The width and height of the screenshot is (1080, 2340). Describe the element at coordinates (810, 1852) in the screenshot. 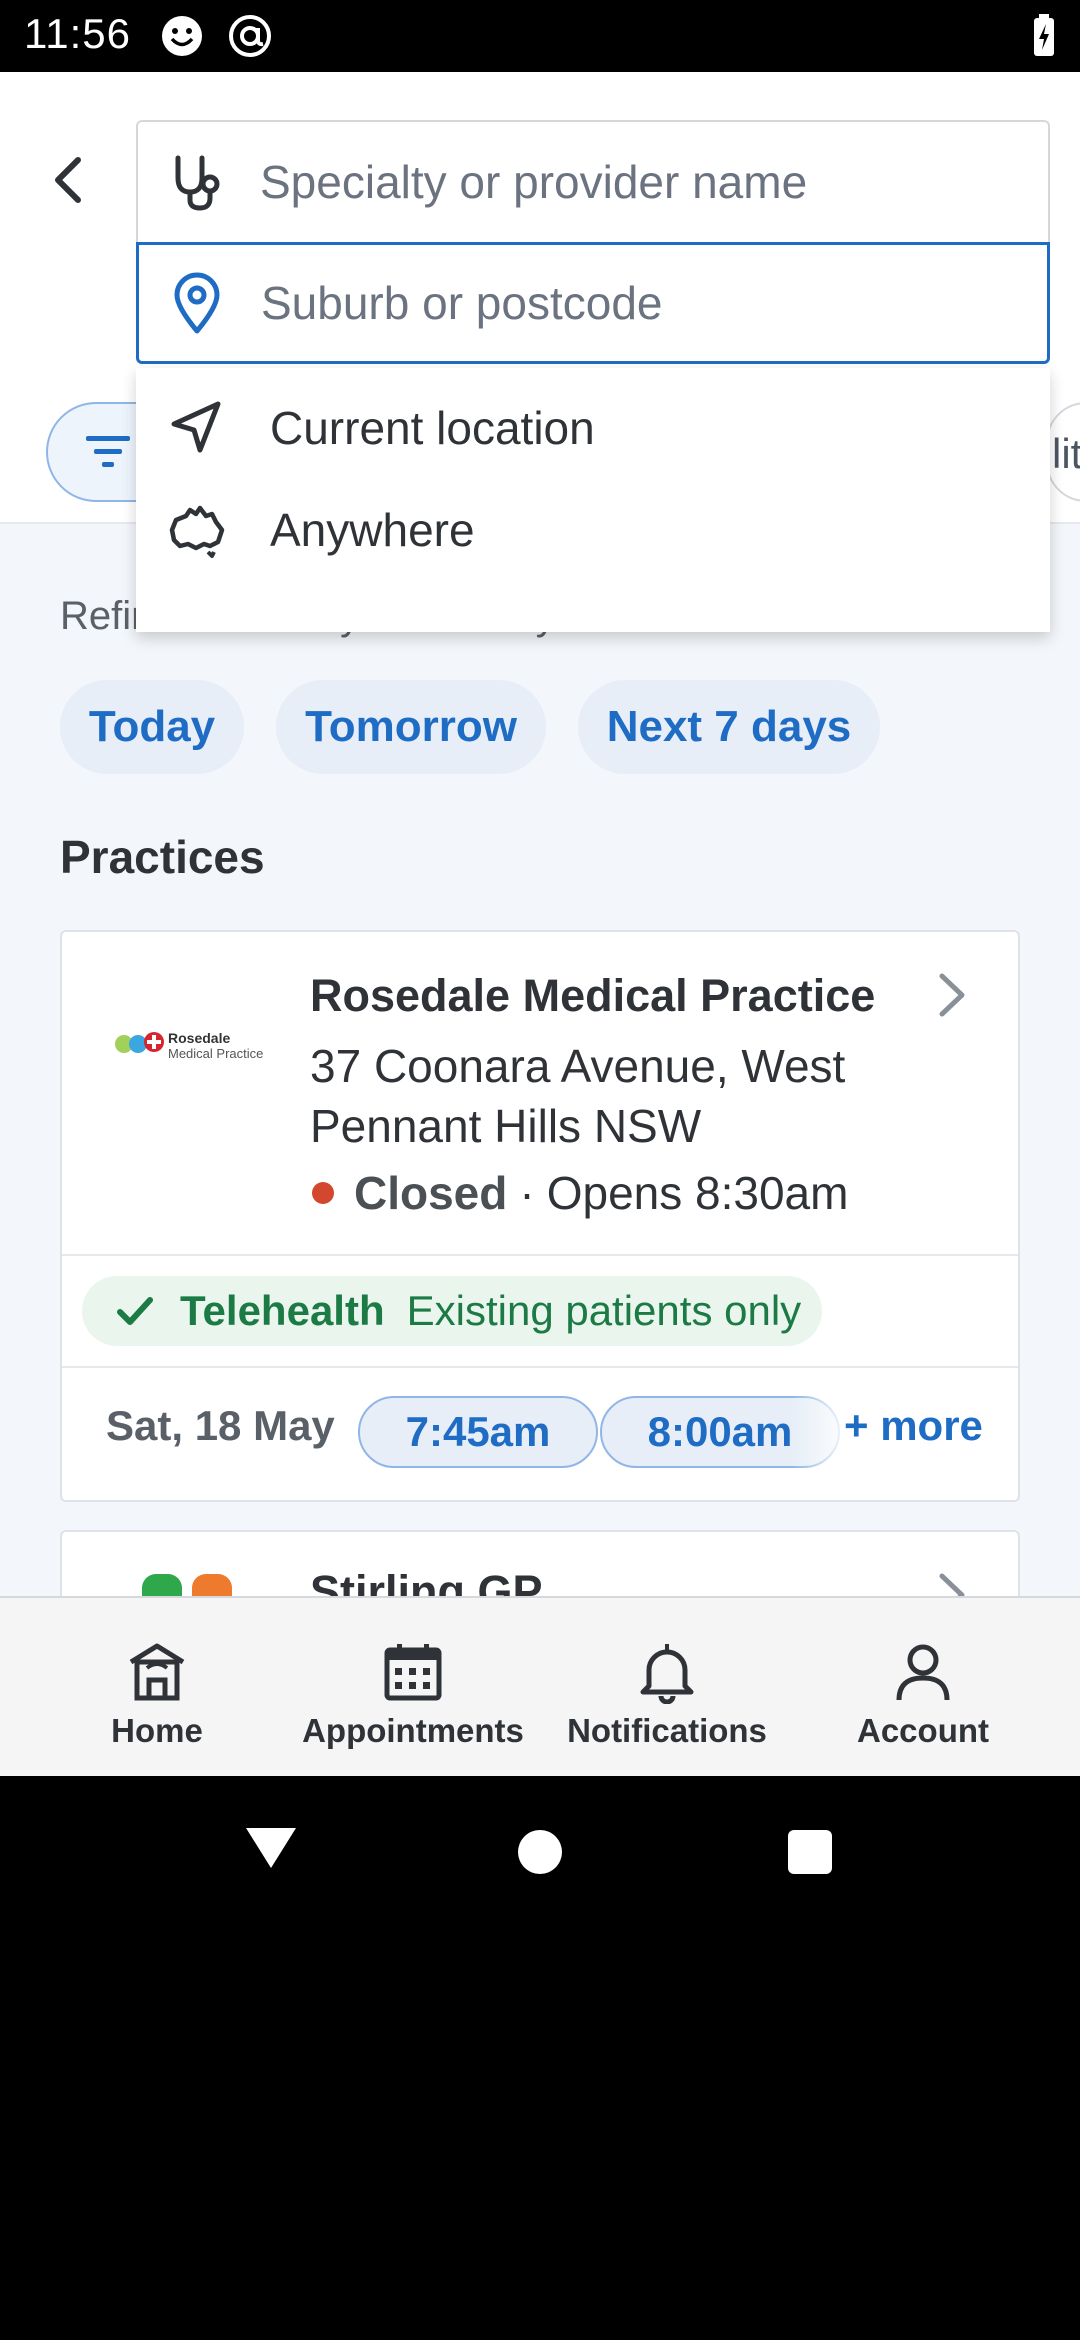

I see `system-recents-icon` at that location.